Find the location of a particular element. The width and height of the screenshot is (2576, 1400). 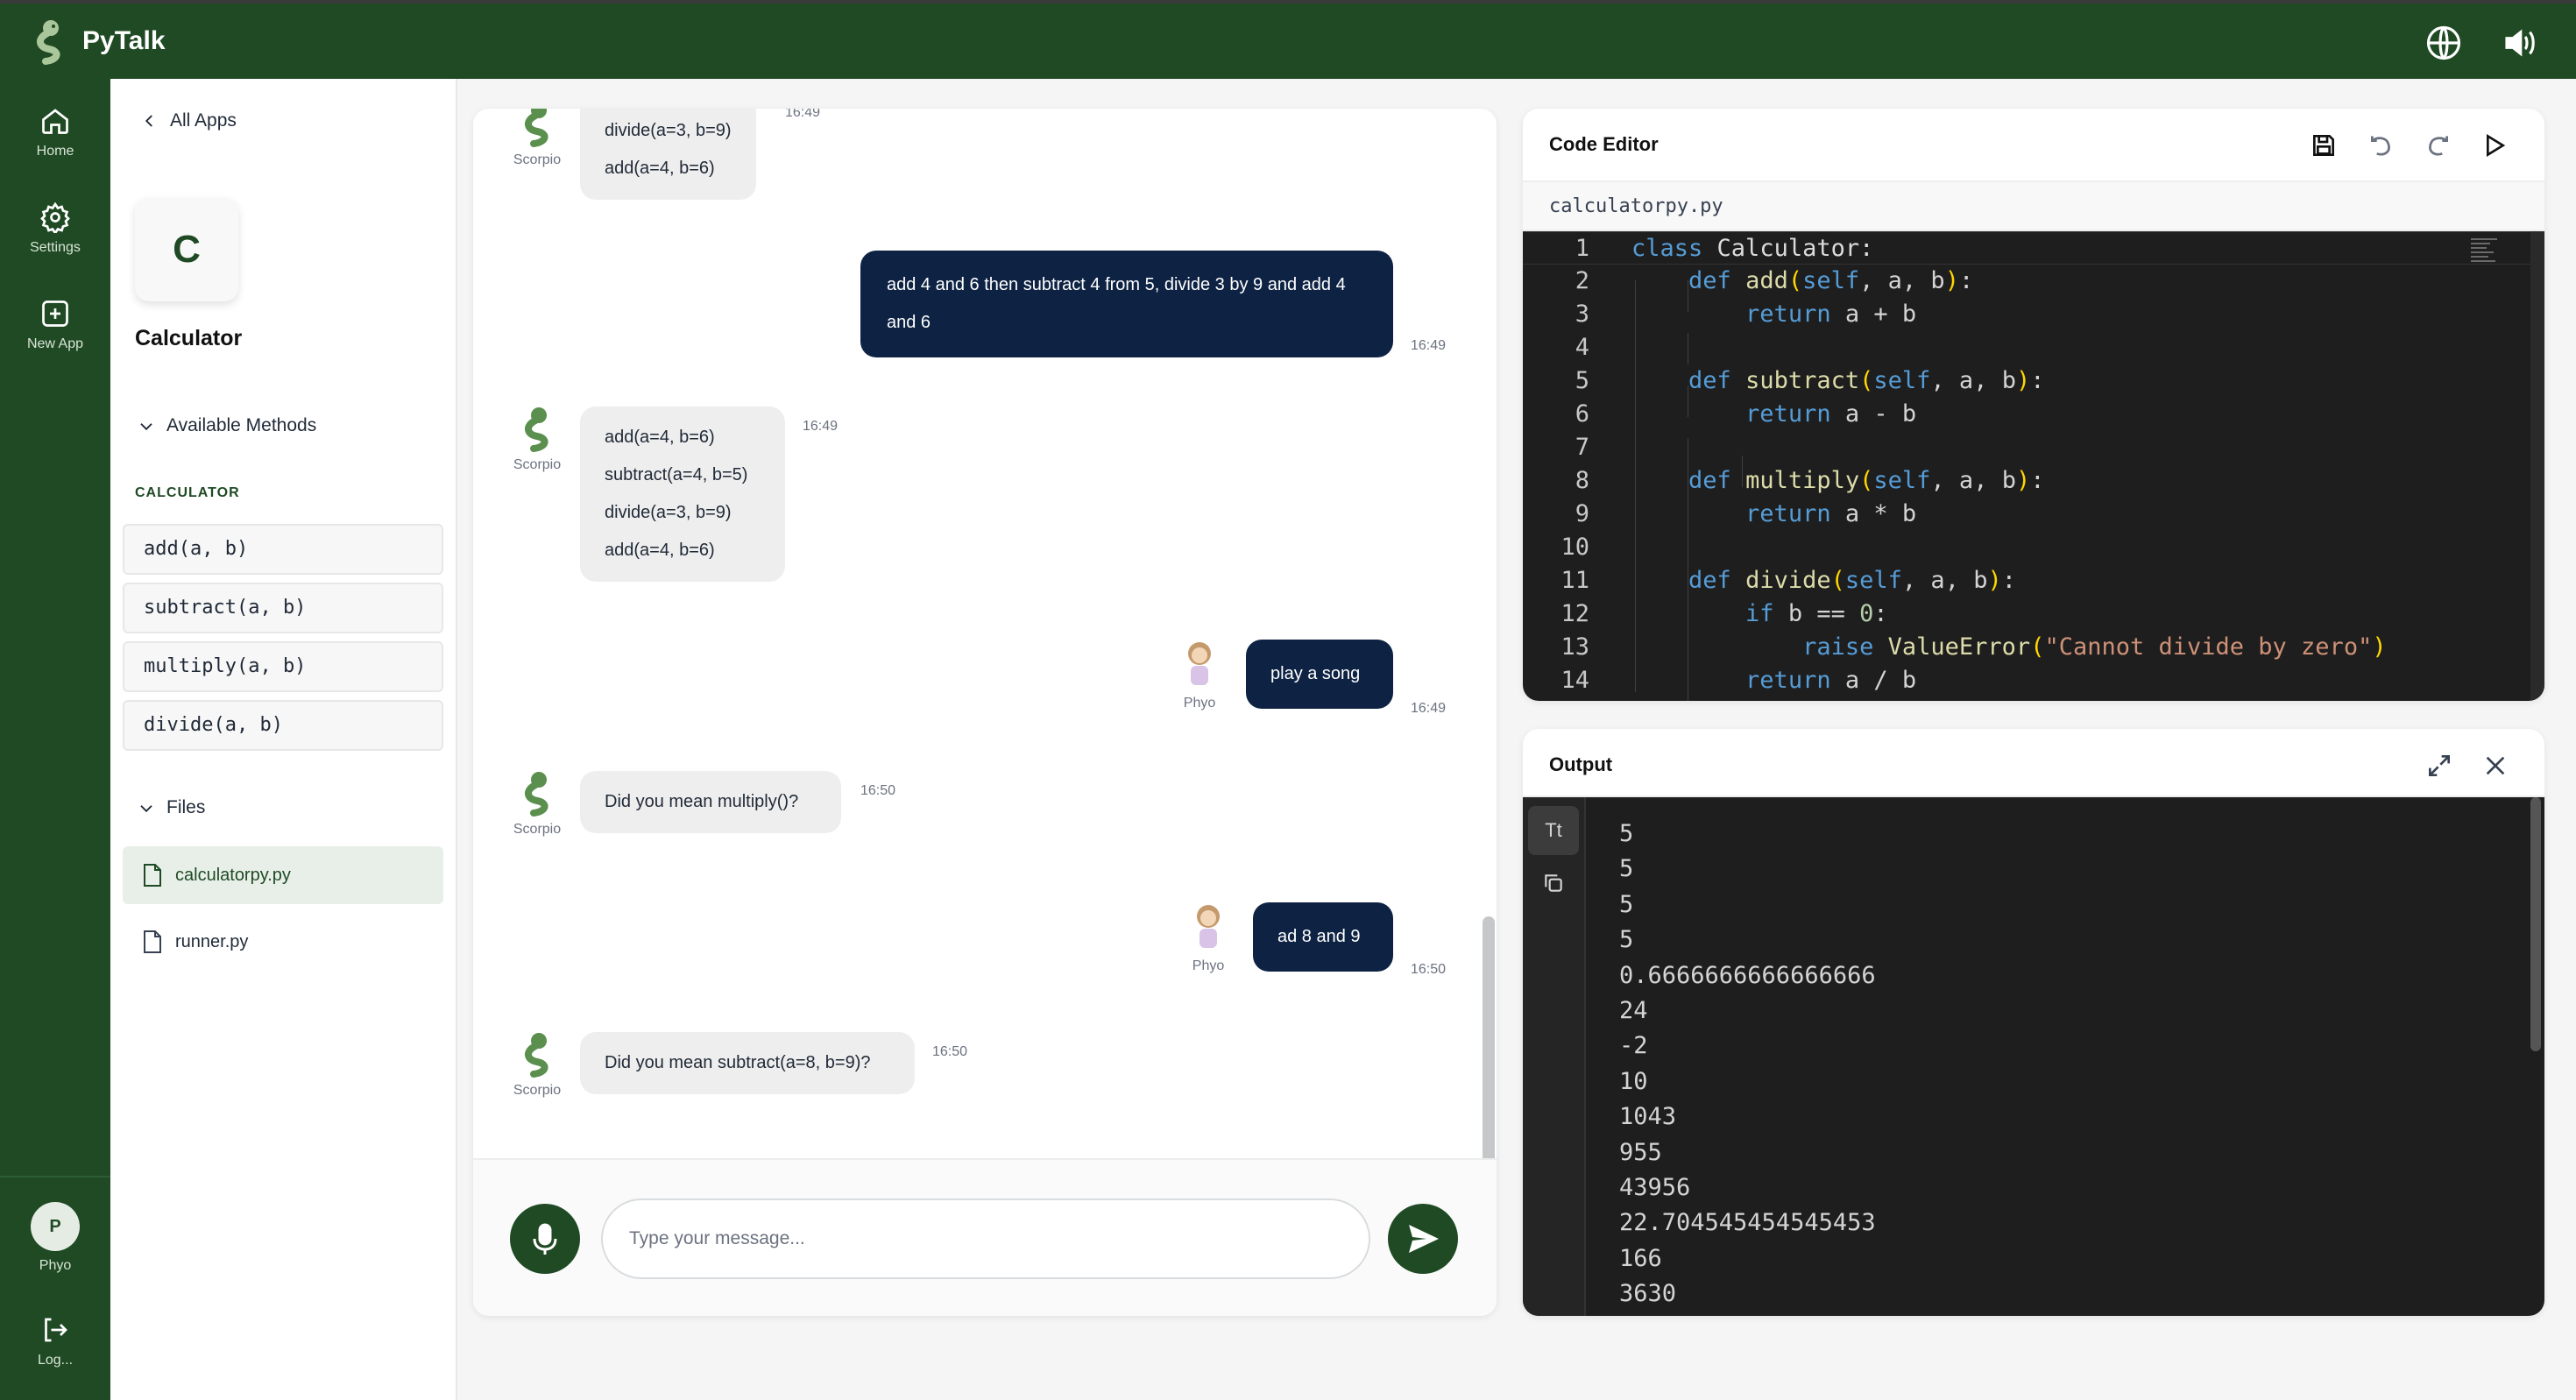

close-icon is located at coordinates (2495, 766).